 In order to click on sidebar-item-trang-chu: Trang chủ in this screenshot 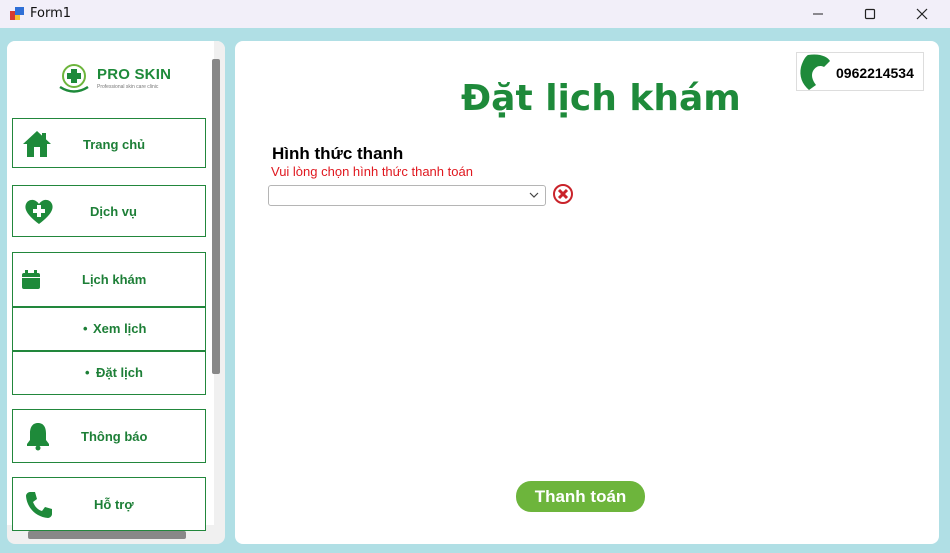, I will do `click(109, 143)`.